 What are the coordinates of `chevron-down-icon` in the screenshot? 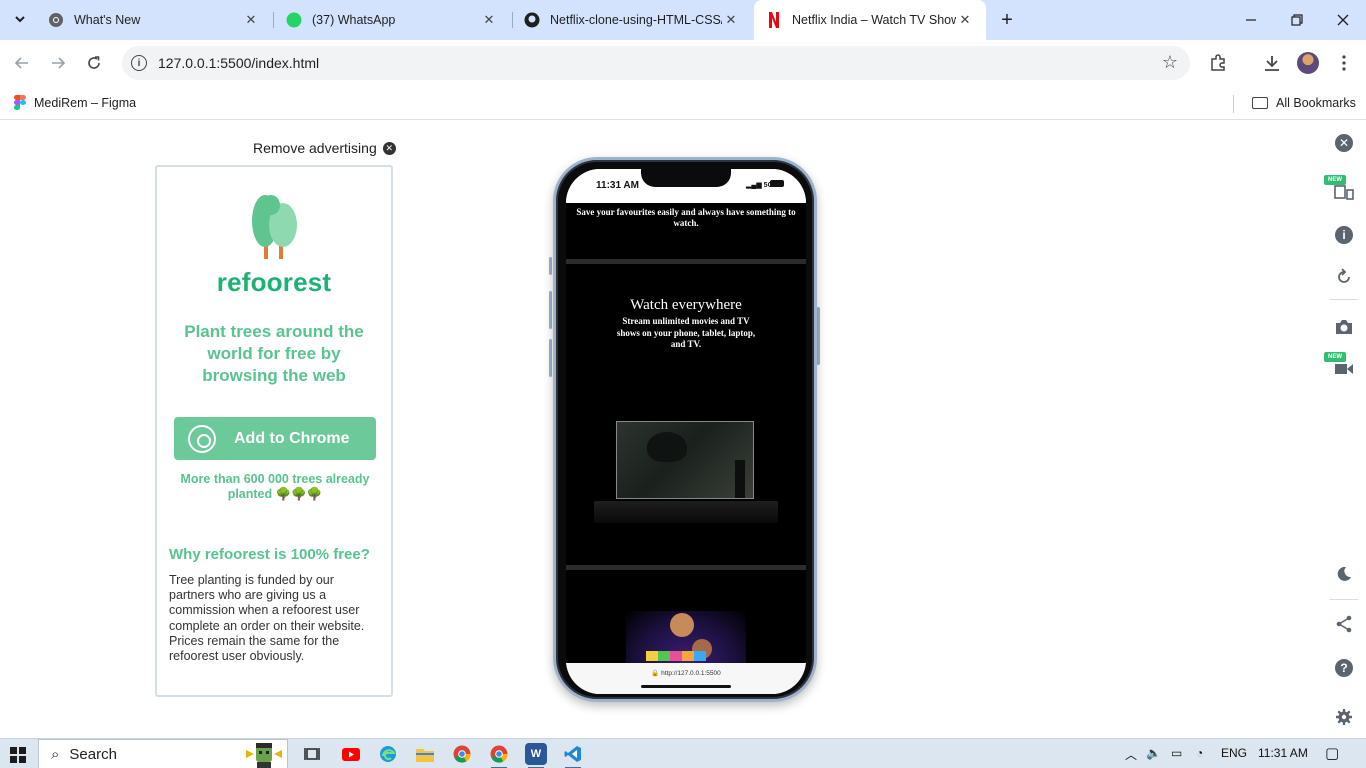 It's located at (20, 19).